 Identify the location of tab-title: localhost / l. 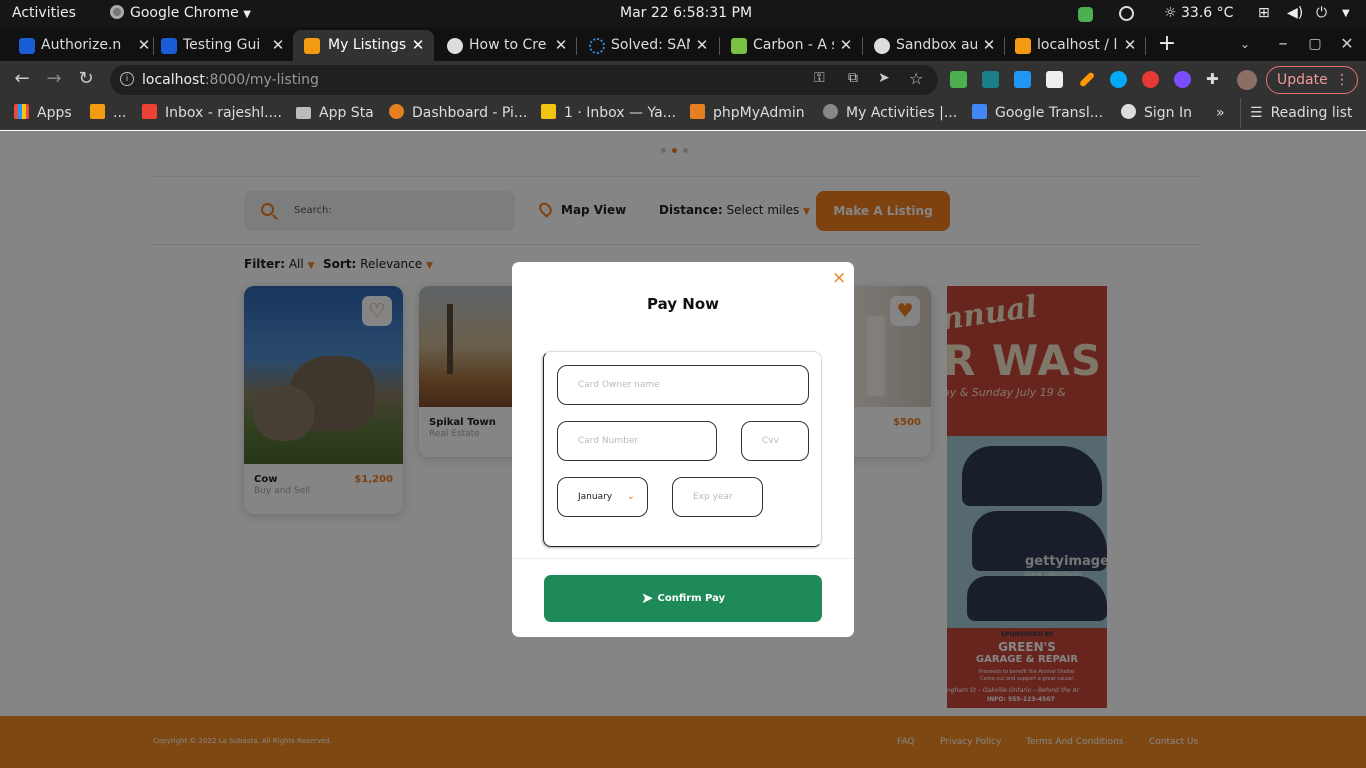
(1077, 45).